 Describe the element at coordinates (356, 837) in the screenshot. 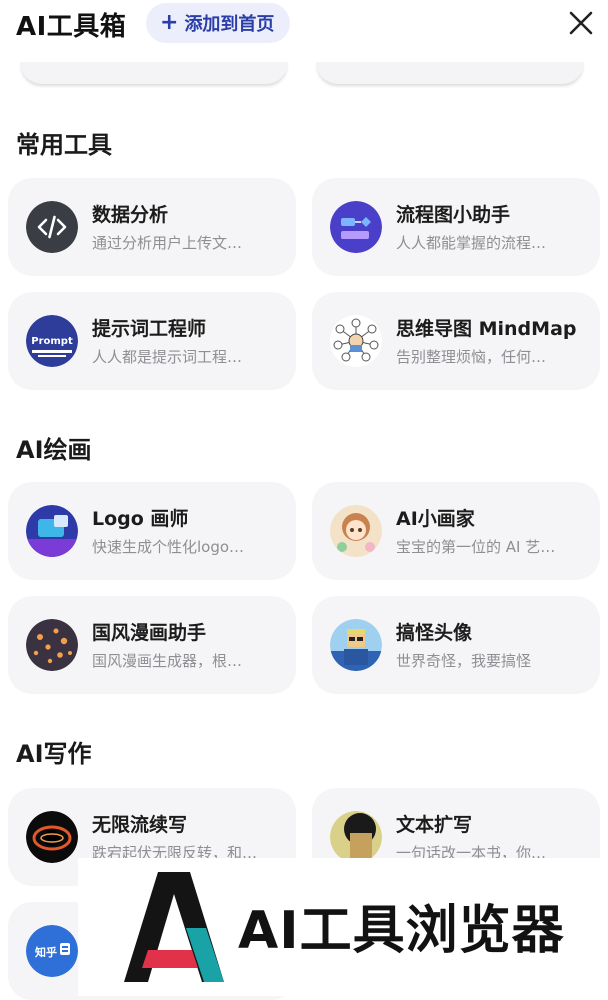

I see `character-avatar-icon` at that location.